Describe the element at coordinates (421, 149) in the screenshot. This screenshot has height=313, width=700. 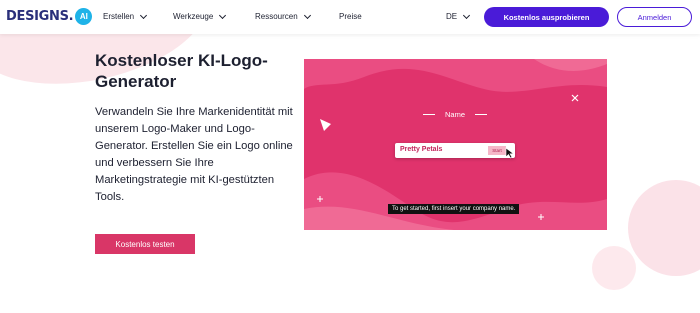
I see `company-name-value: Pretty Petals` at that location.